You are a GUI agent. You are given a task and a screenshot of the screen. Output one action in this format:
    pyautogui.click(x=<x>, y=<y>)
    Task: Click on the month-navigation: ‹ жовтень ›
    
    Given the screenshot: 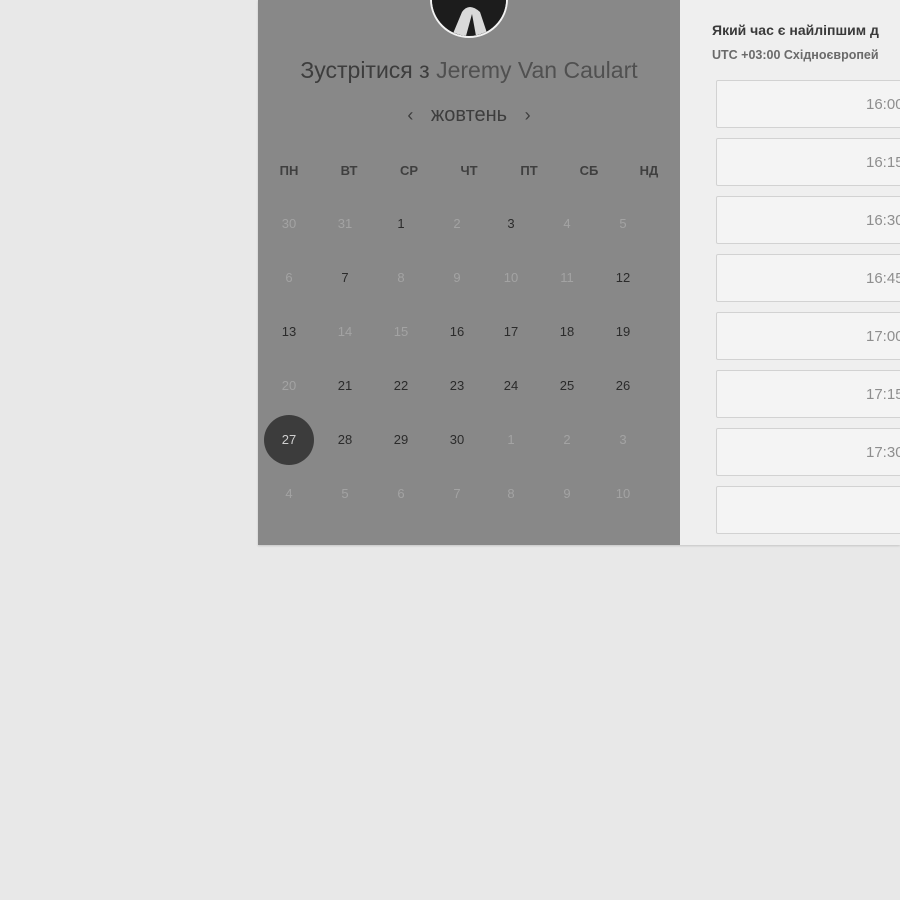 What is the action you would take?
    pyautogui.click(x=469, y=115)
    